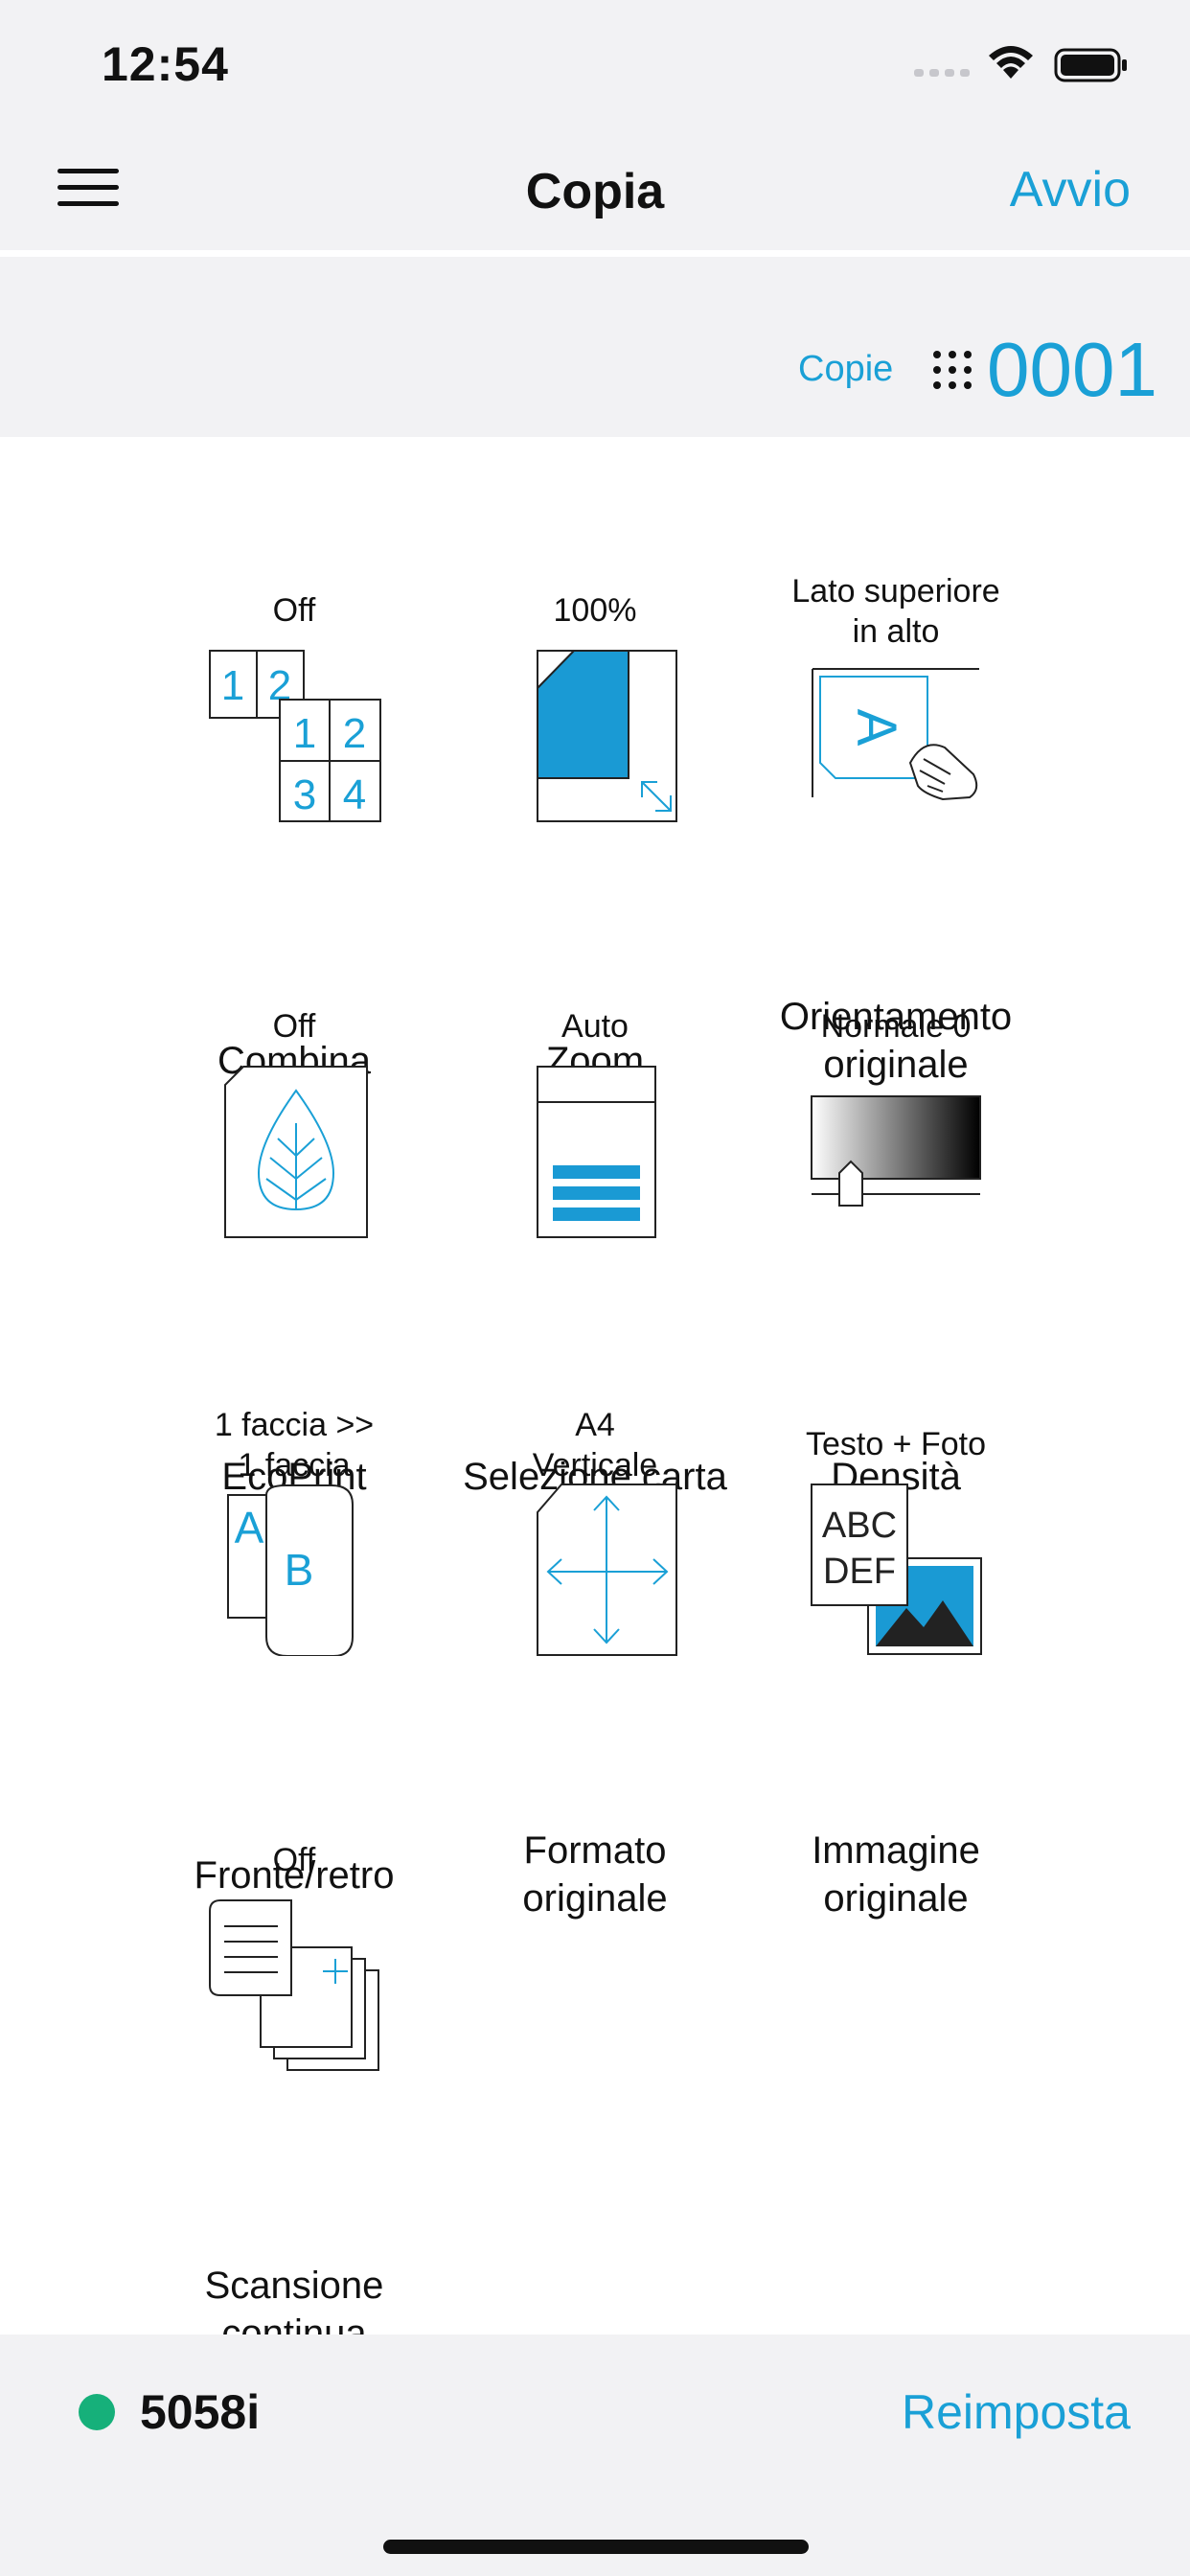  What do you see at coordinates (595, 2455) in the screenshot?
I see `bottom-bar: 5058i Reimposta` at bounding box center [595, 2455].